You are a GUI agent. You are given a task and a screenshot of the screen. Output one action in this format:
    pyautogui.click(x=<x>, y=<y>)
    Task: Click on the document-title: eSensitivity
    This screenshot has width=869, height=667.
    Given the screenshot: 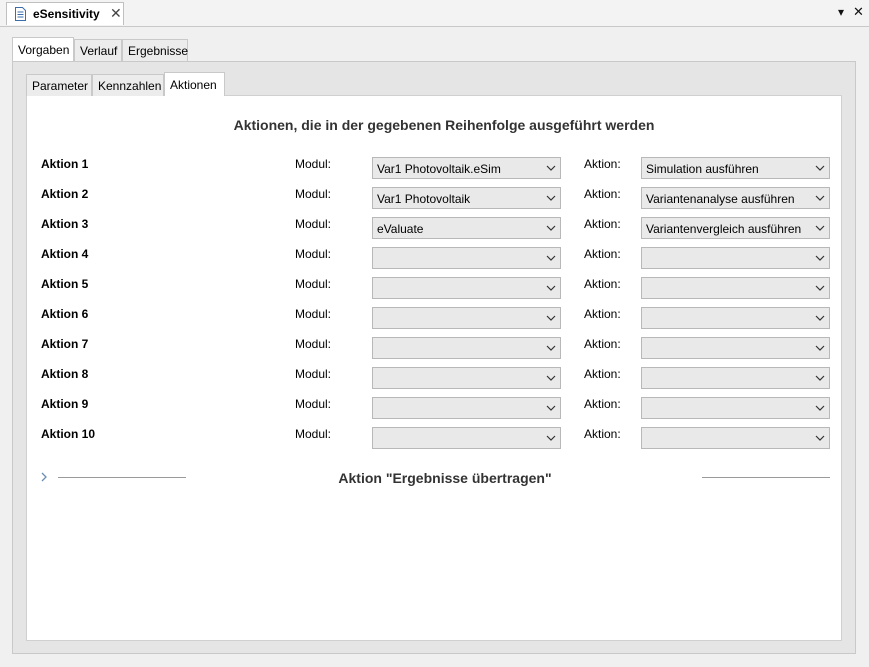 What is the action you would take?
    pyautogui.click(x=66, y=14)
    